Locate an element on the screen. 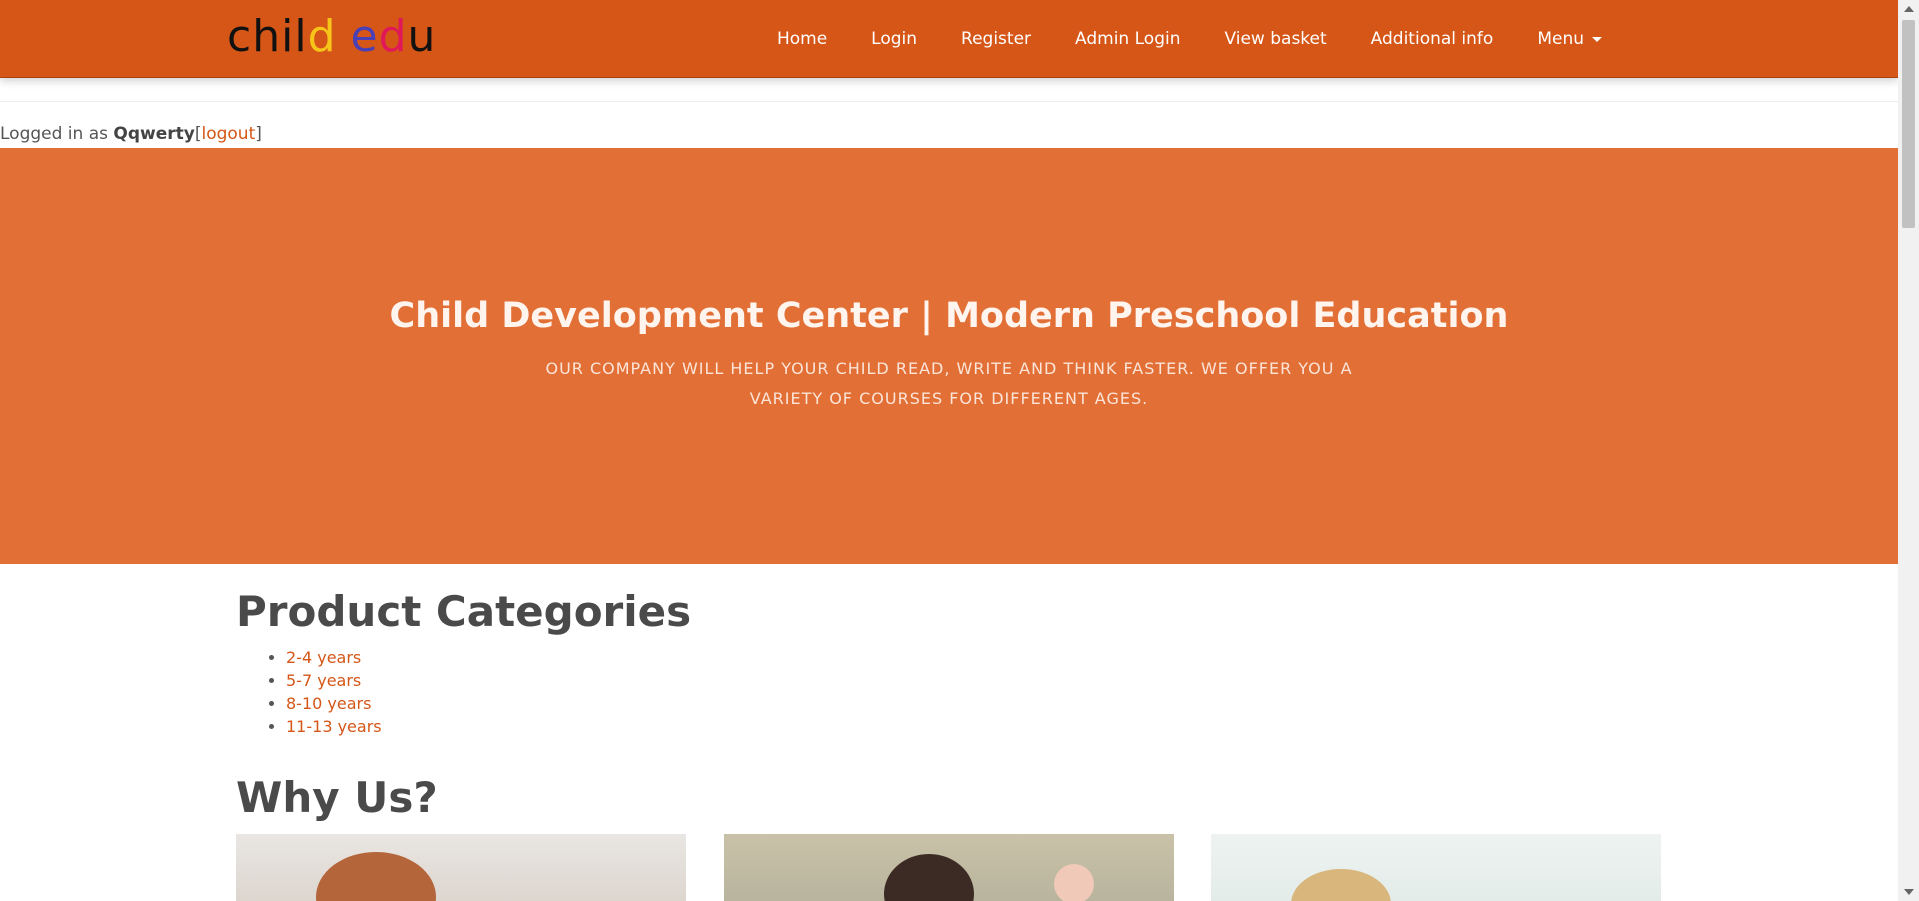  nav-admin-login: Admin Login is located at coordinates (1127, 39).